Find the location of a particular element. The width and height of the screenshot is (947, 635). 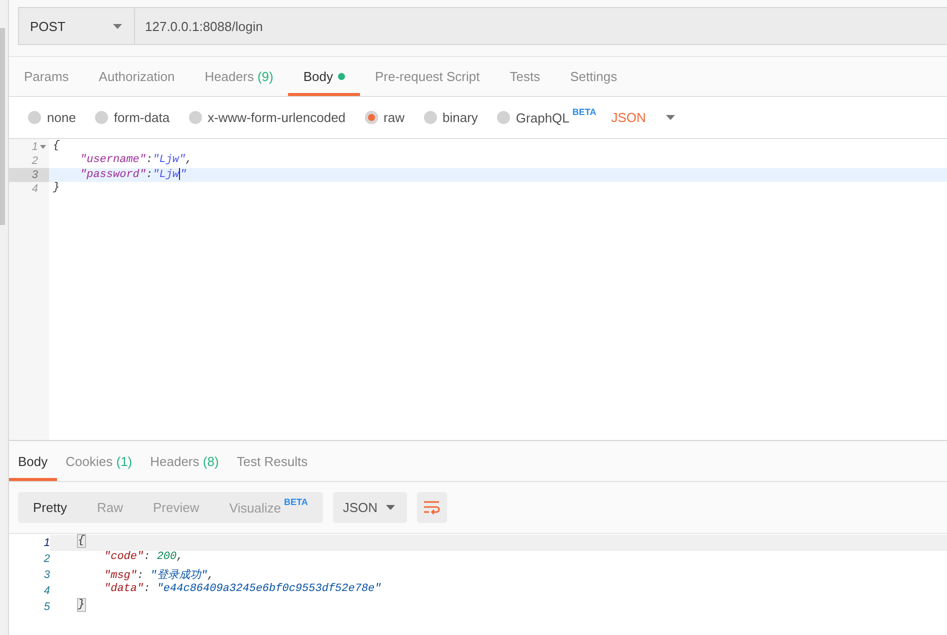

request-tab: Params is located at coordinates (46, 76).